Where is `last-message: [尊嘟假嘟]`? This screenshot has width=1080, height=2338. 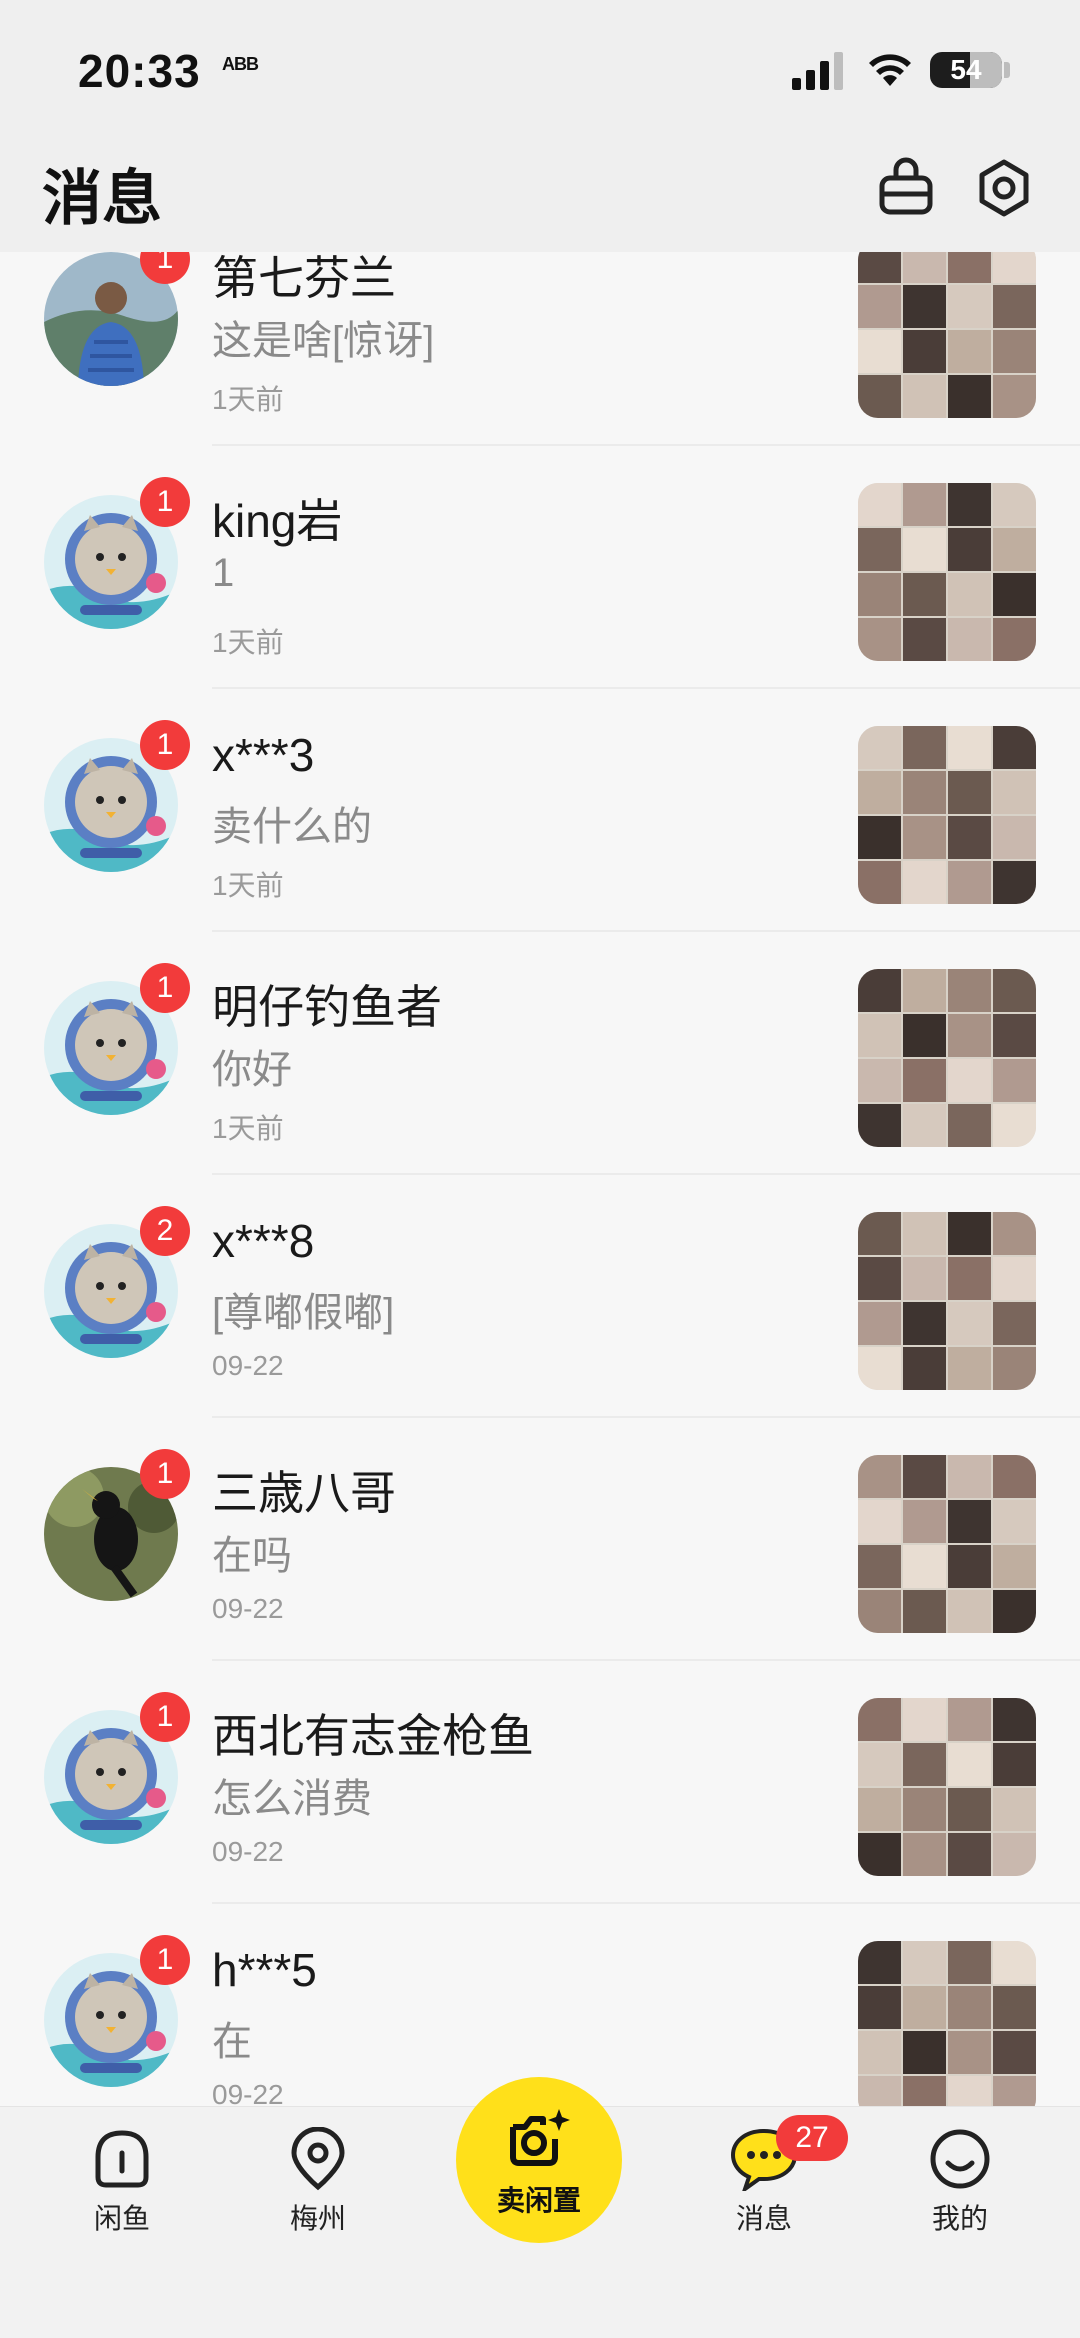 last-message: [尊嘟假嘟] is located at coordinates (303, 1313).